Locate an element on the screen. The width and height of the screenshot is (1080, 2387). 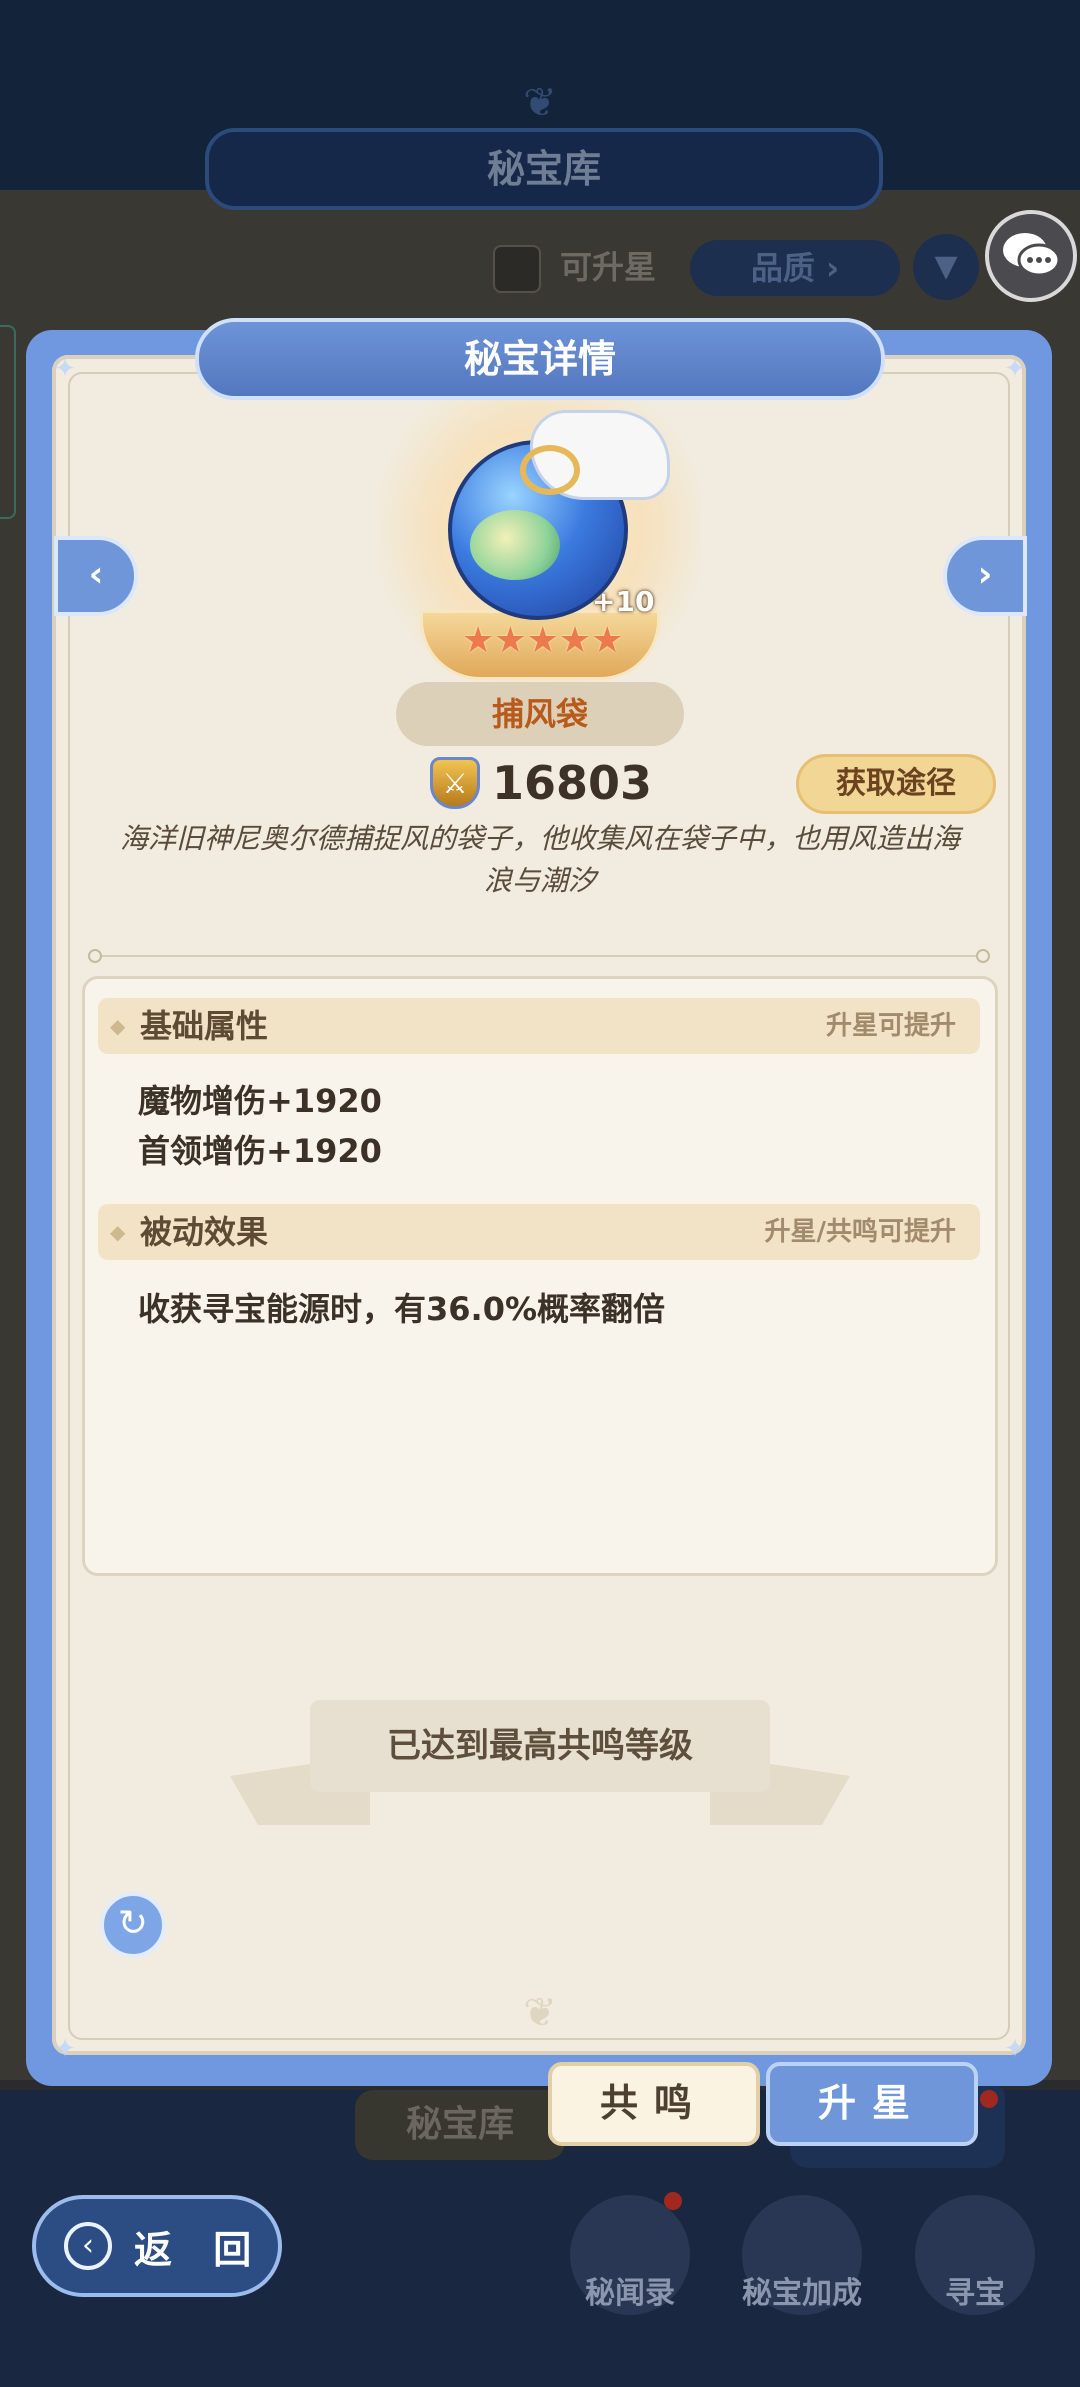
power-value: 16803 is located at coordinates (572, 783).